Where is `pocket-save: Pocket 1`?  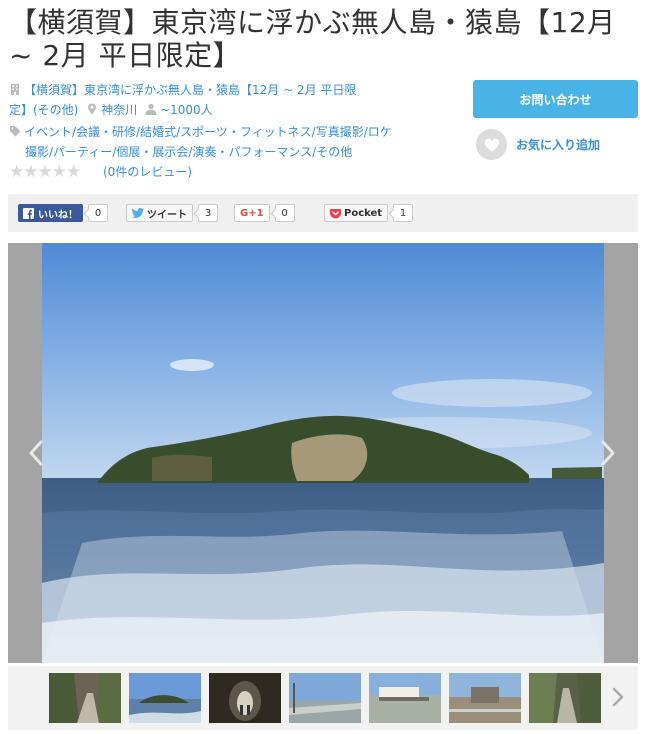 pocket-save: Pocket 1 is located at coordinates (369, 213).